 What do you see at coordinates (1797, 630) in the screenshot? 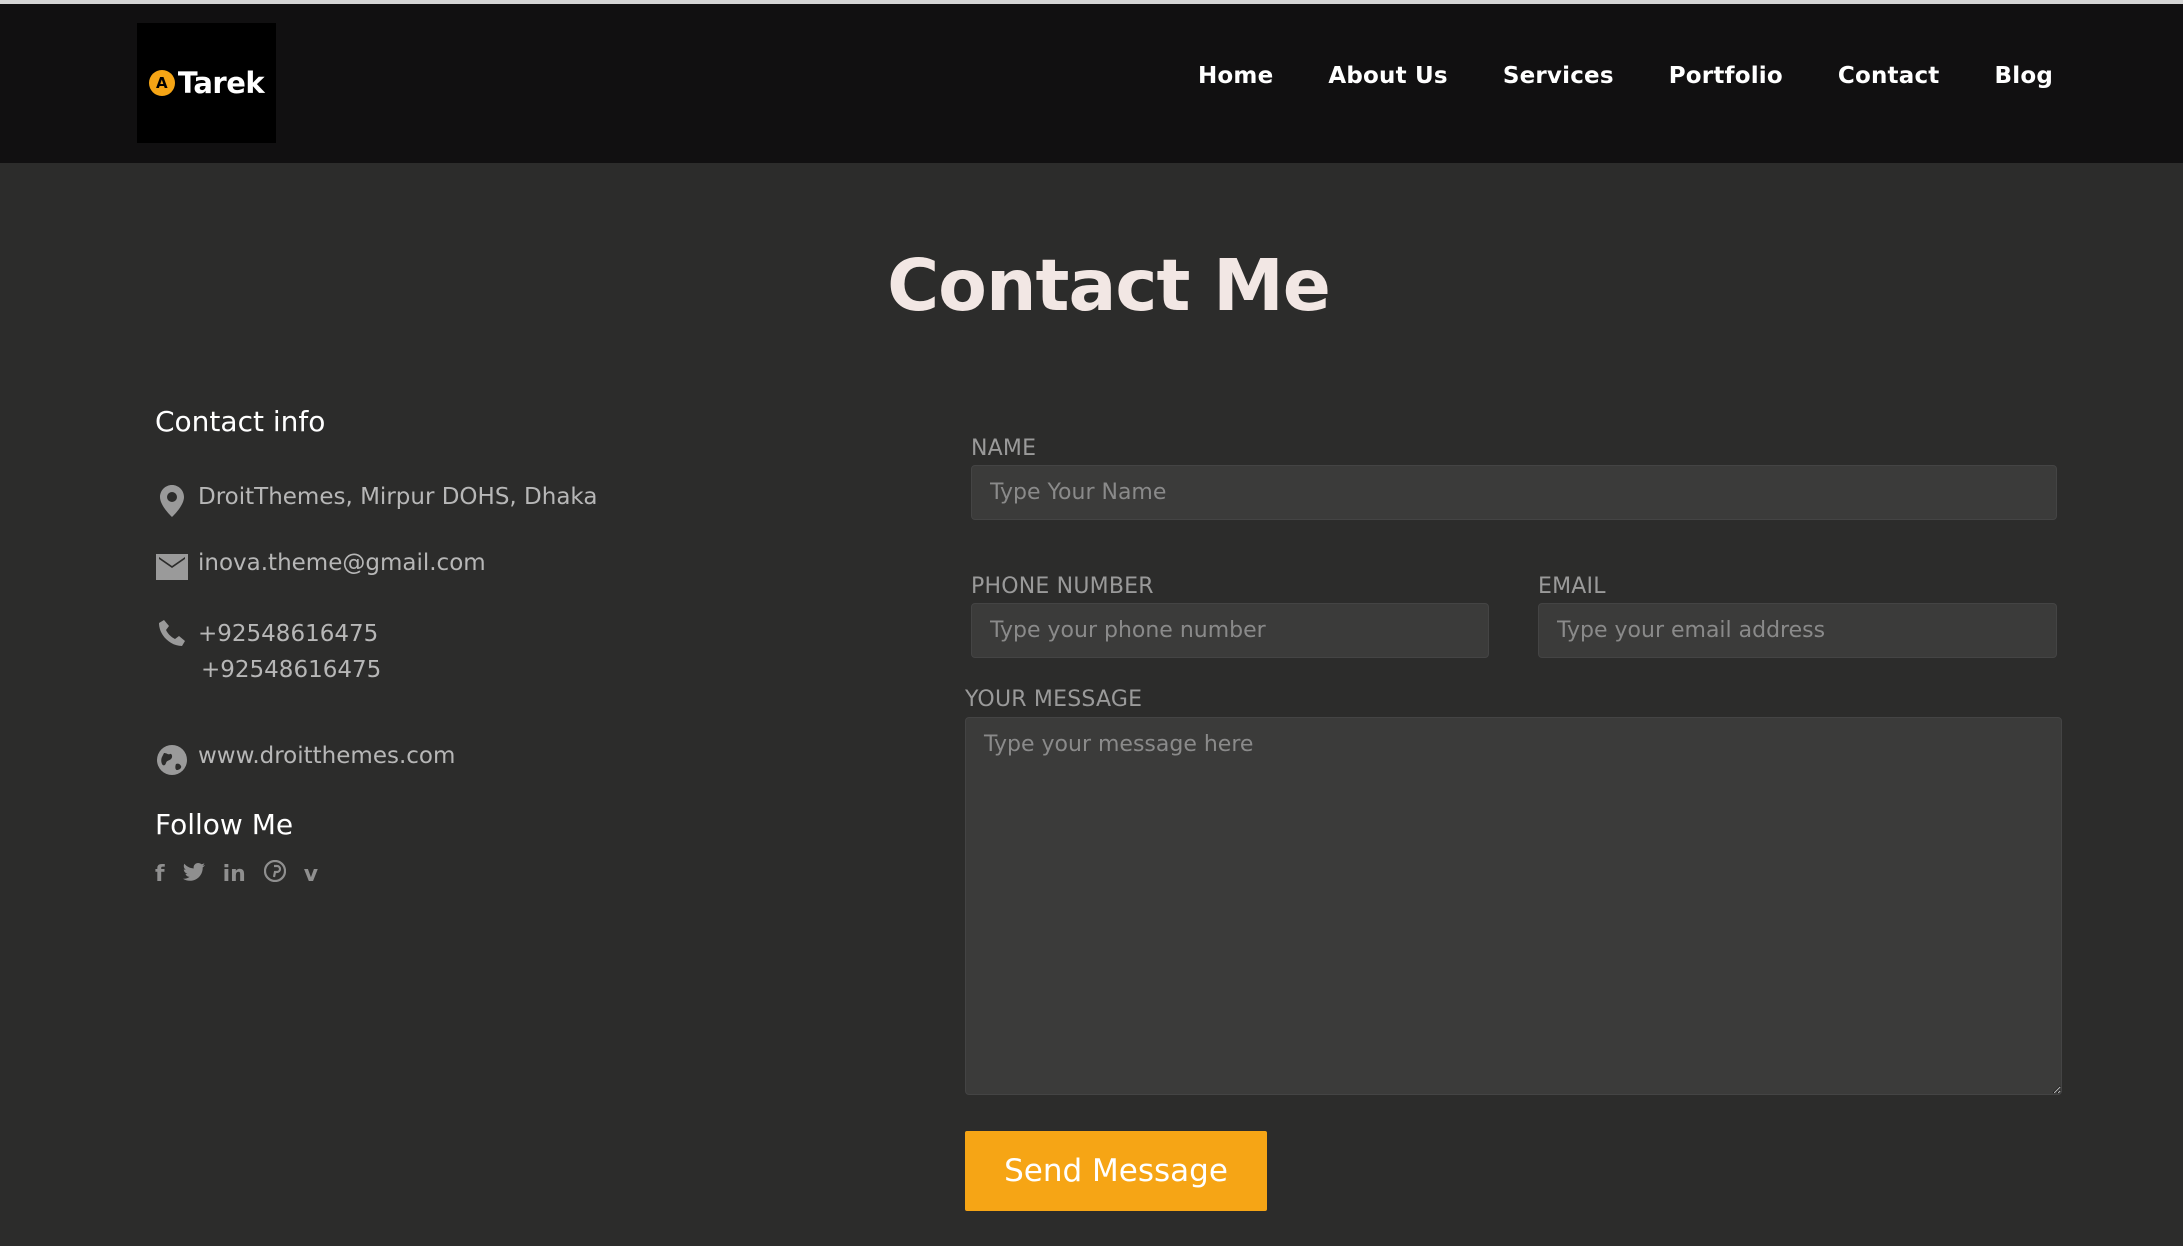
I see `email-input` at bounding box center [1797, 630].